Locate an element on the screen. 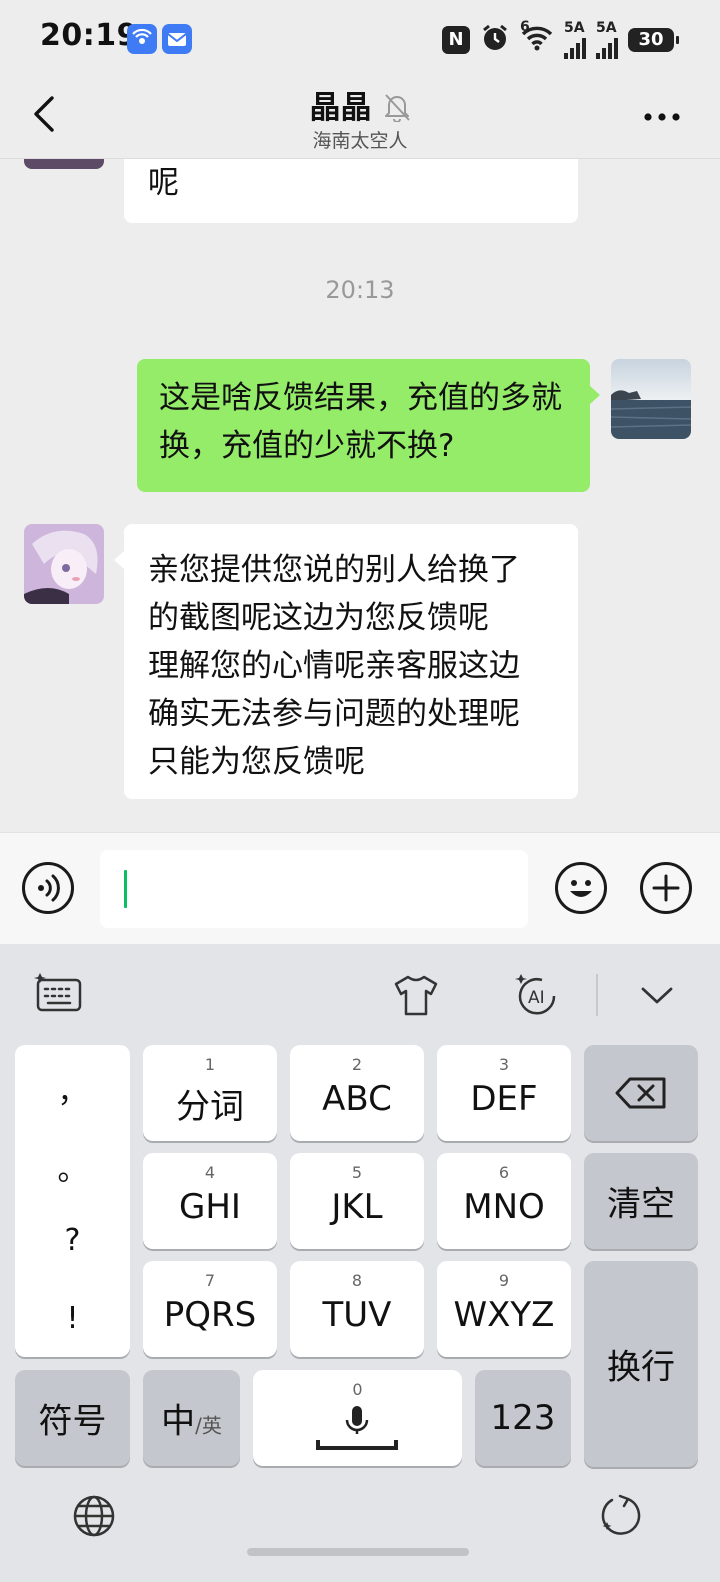  emoji-button is located at coordinates (581, 888).